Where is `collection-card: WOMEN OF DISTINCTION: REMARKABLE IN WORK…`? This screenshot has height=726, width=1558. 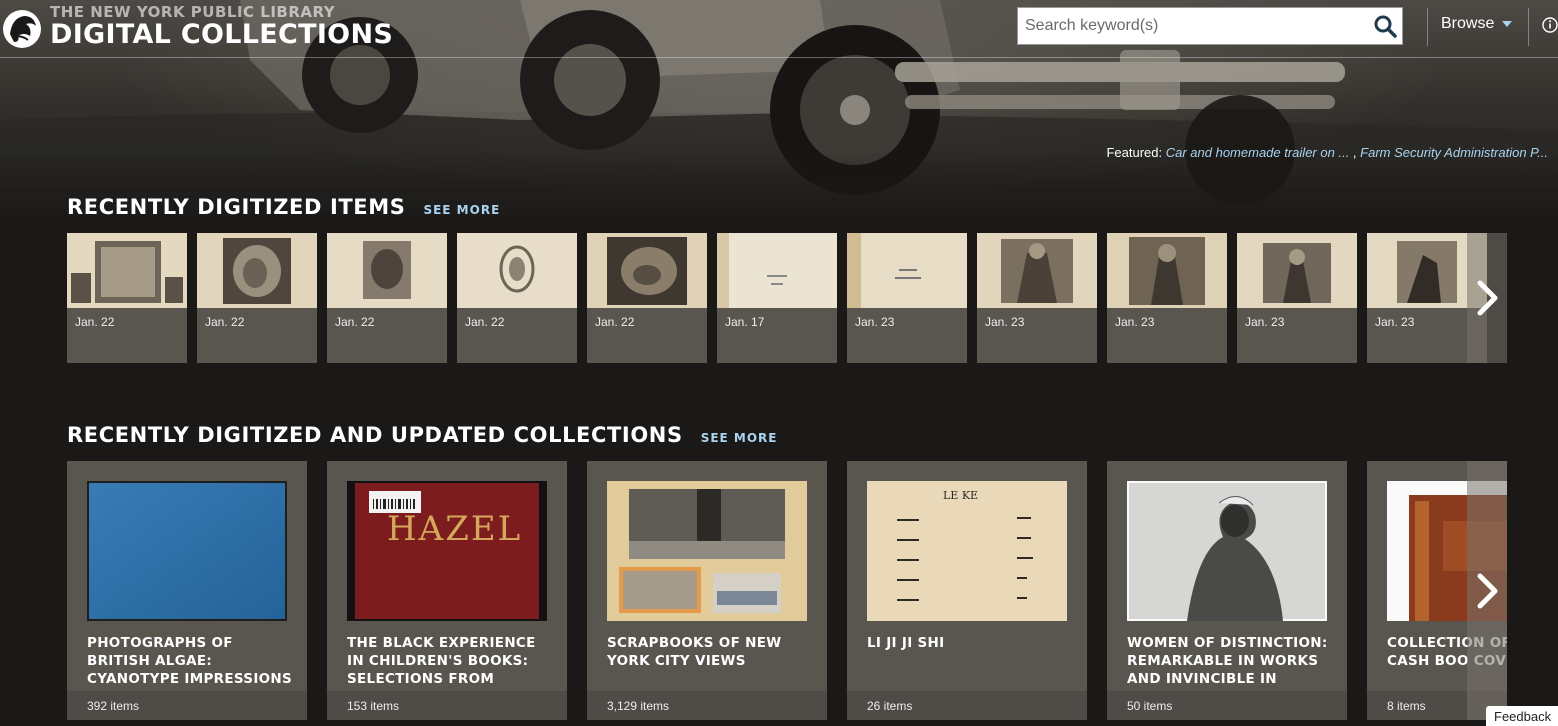 collection-card: WOMEN OF DISTINCTION: REMARKABLE IN WORK… is located at coordinates (1227, 590).